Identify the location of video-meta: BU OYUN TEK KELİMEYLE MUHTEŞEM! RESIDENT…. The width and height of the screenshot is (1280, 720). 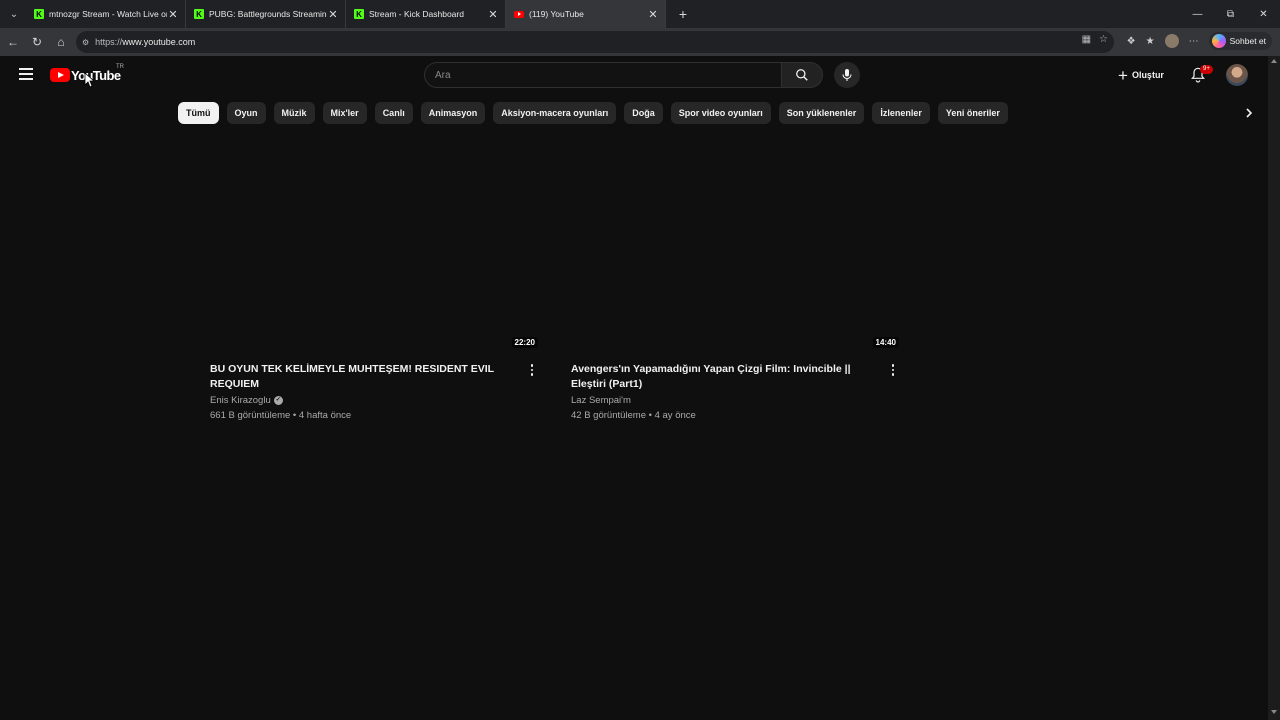
(371, 386).